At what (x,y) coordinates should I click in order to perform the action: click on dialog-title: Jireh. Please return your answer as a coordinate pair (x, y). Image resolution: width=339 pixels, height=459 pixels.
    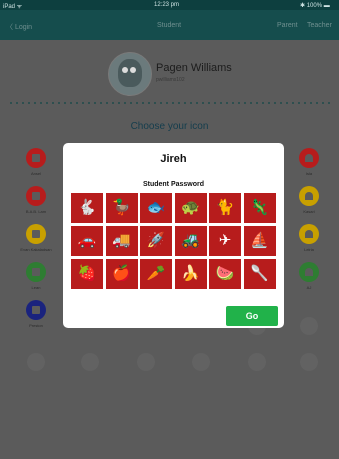
    Looking at the image, I should click on (173, 159).